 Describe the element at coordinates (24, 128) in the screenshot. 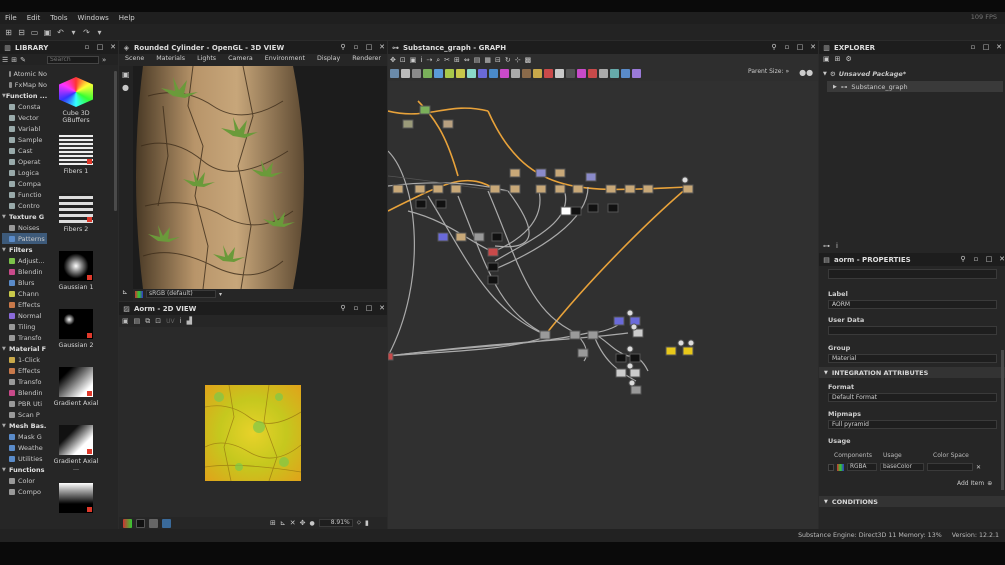

I see `library-tree-item: Variabl` at that location.